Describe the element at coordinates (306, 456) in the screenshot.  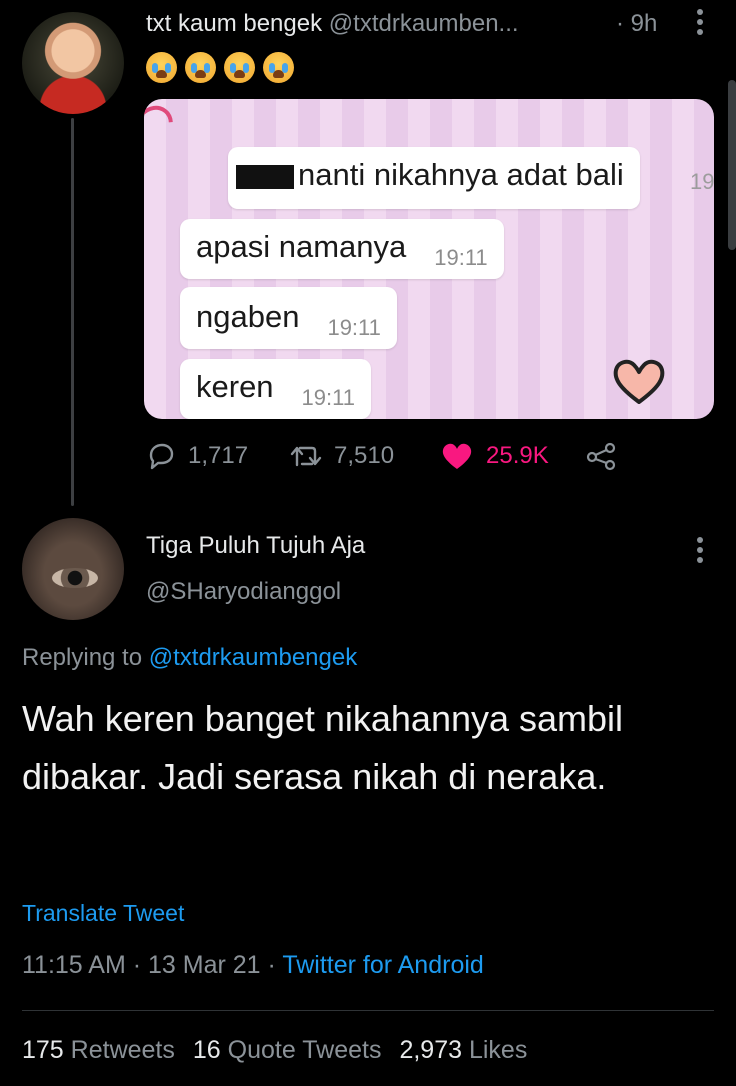
I see `retweet-icon` at that location.